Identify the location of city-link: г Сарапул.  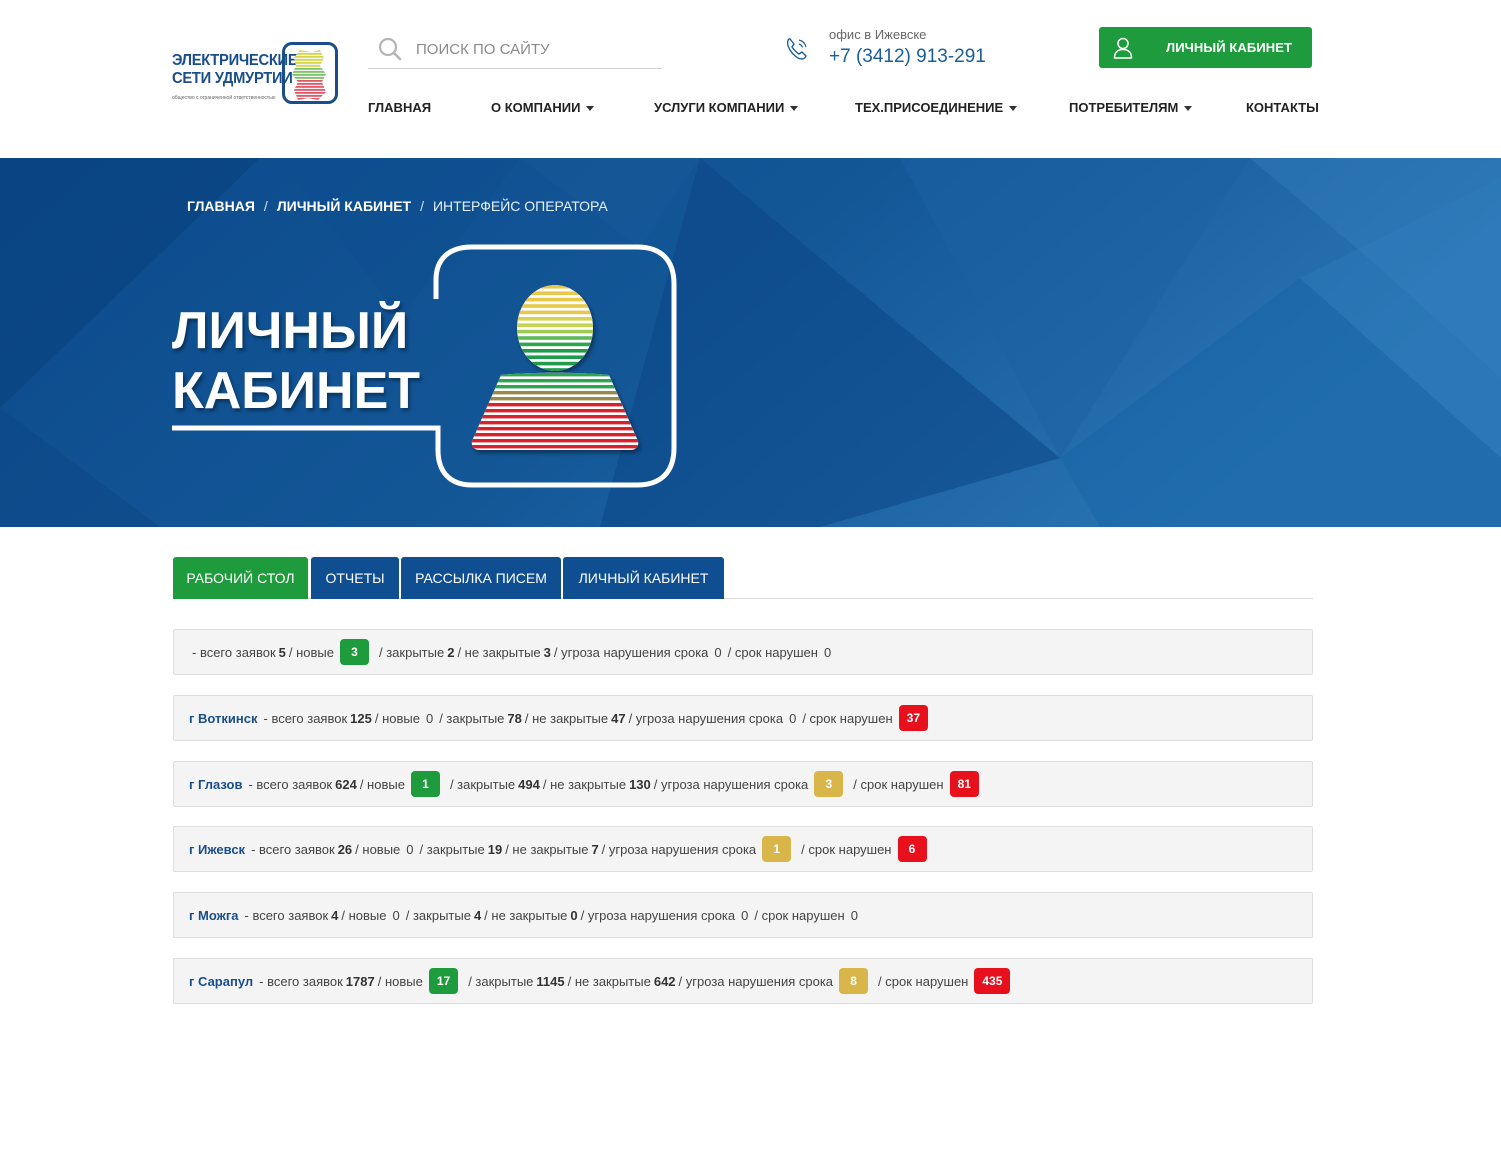
(221, 981).